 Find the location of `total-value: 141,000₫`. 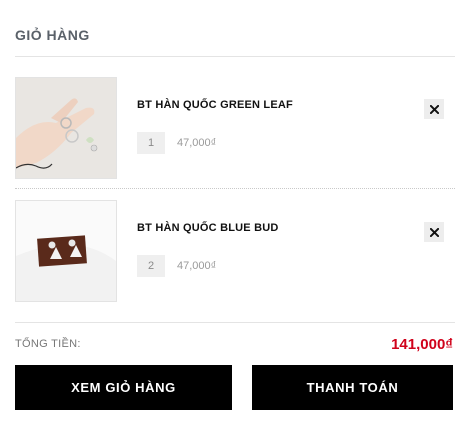

total-value: 141,000₫ is located at coordinates (422, 344).